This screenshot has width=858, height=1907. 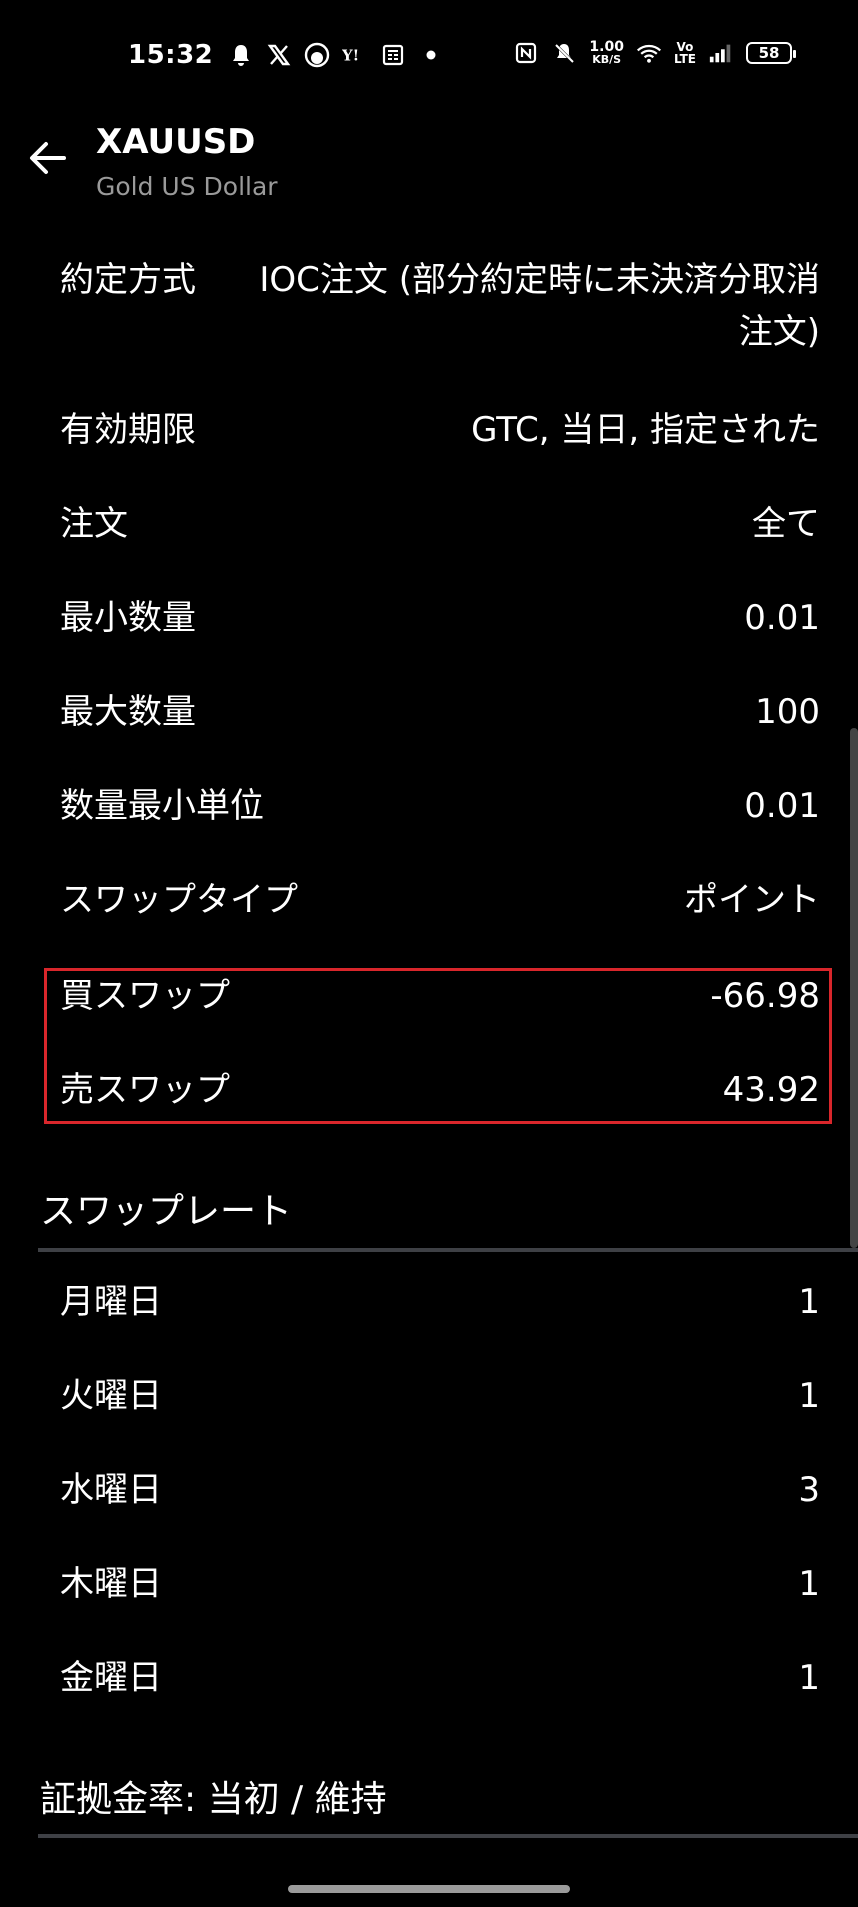 I want to click on page-subtitle: Gold US Dollar, so click(x=187, y=186).